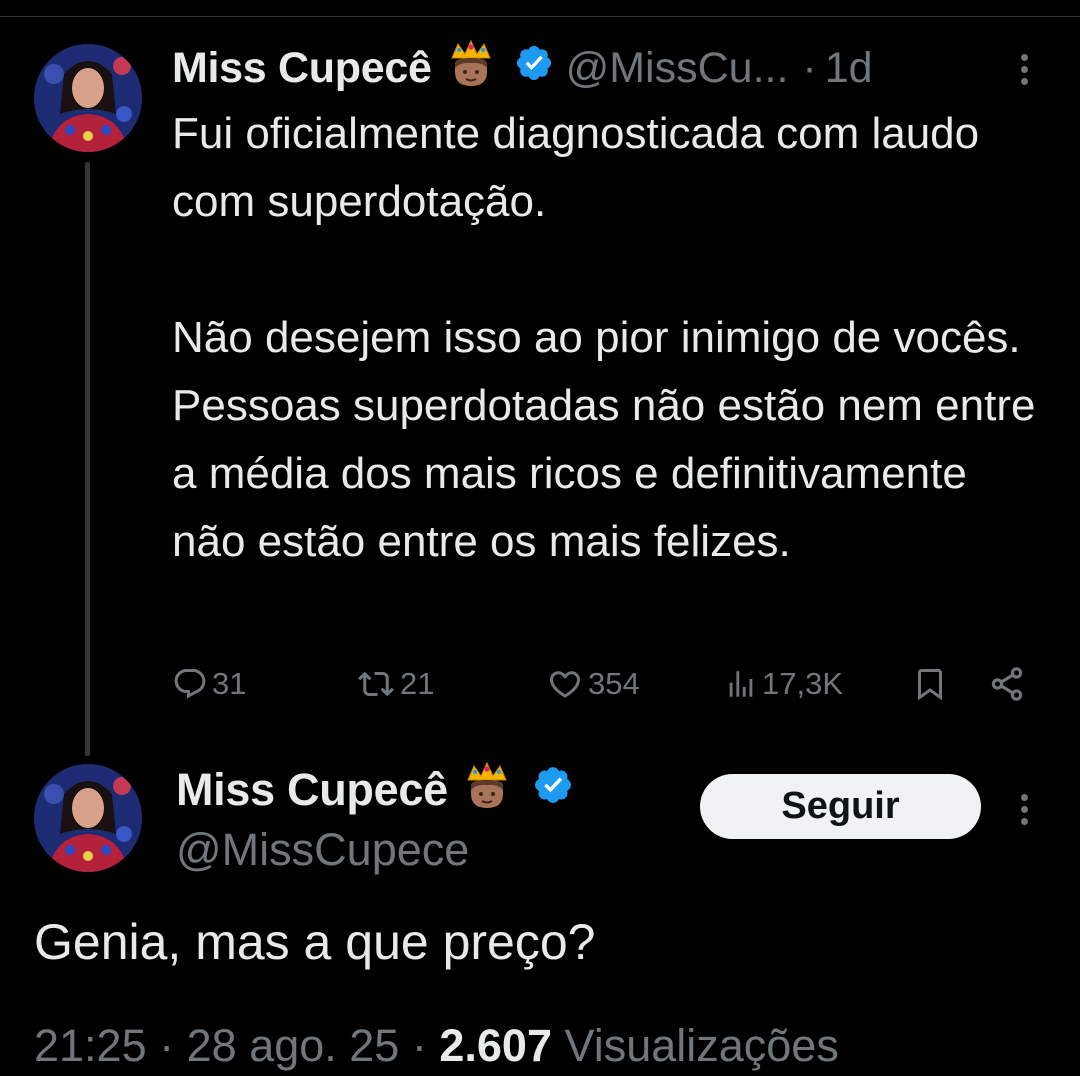 The image size is (1080, 1076). I want to click on views-button: 17,3K, so click(783, 684).